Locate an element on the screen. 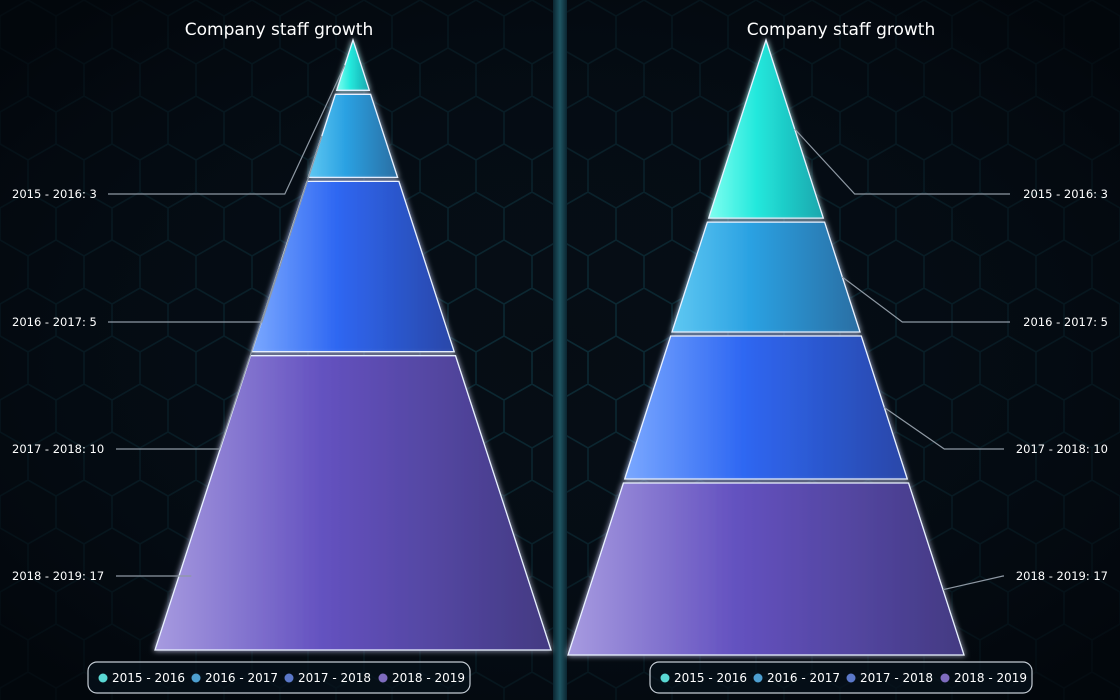 This screenshot has width=1120, height=700. pyramid-segment-2017-2018 is located at coordinates (766, 407).